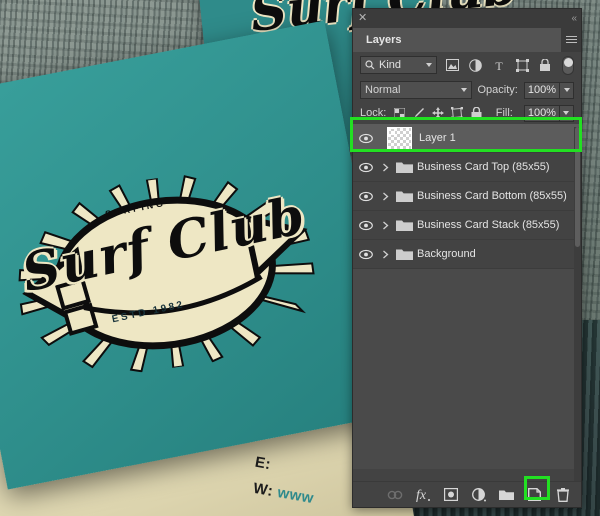 The image size is (600, 516). What do you see at coordinates (577, 304) in the screenshot?
I see `layer-list-scrollbar` at bounding box center [577, 304].